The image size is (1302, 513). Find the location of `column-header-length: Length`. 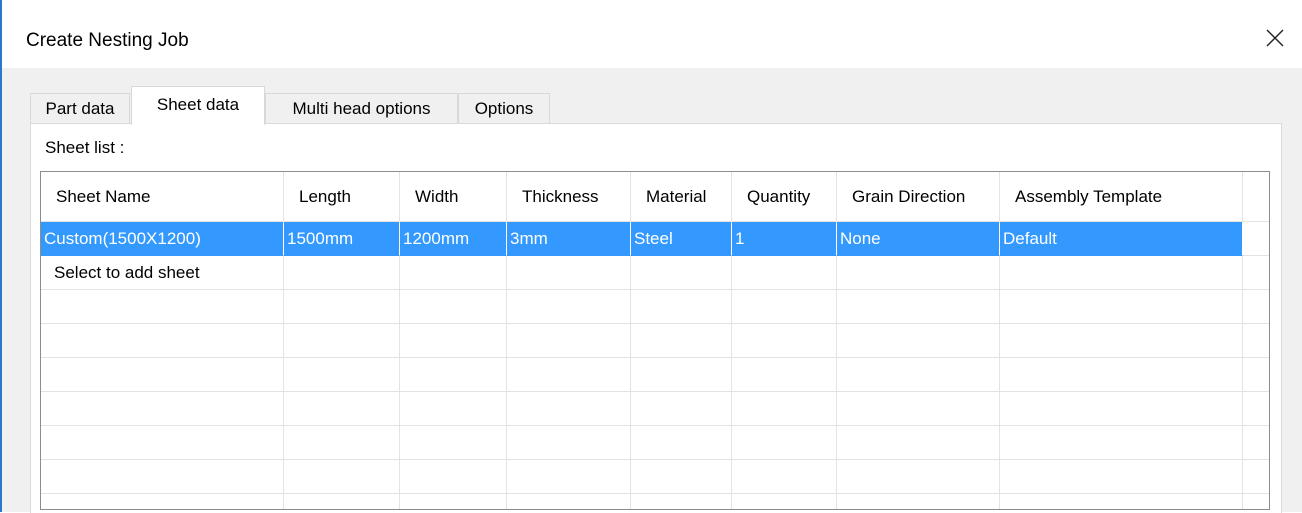

column-header-length: Length is located at coordinates (342, 197).